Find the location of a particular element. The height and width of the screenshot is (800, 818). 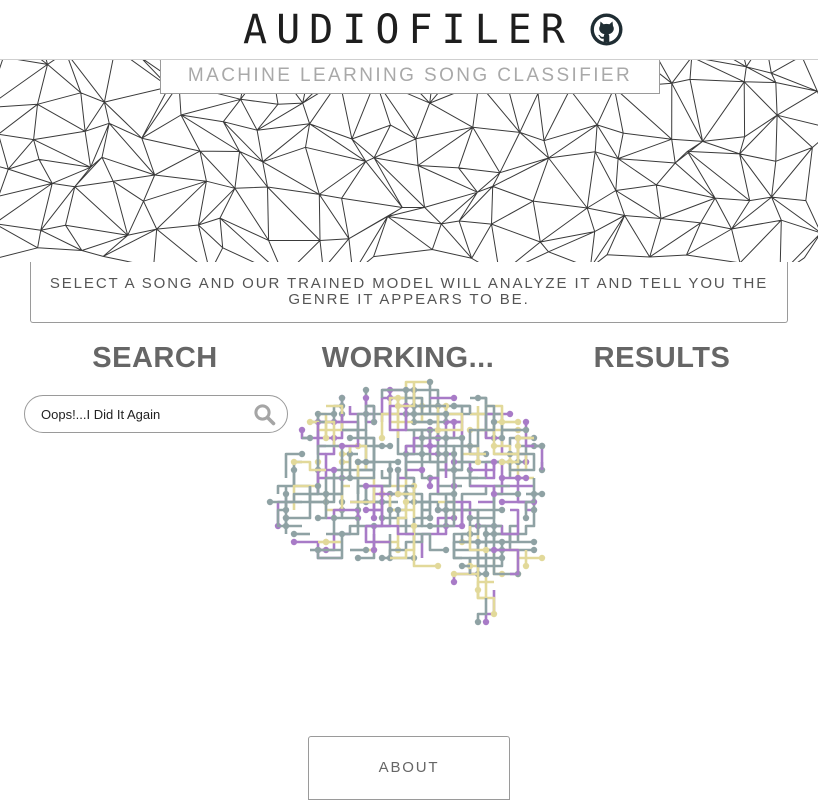

circuit-brain-icon is located at coordinates (406, 502).